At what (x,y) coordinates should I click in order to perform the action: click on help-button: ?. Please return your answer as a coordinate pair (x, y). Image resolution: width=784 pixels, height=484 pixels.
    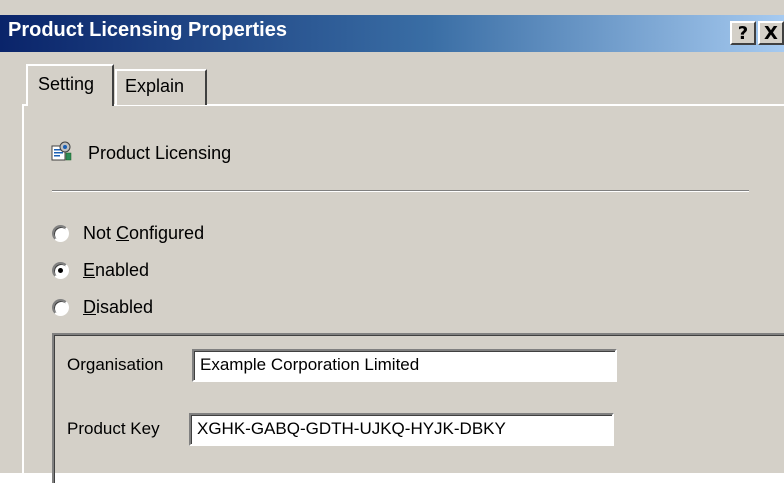
    Looking at the image, I should click on (743, 33).